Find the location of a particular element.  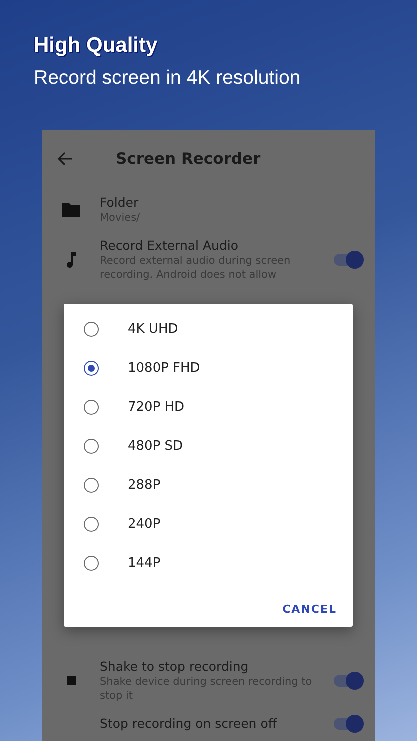

resolution-option: 4K UHD is located at coordinates (208, 329).